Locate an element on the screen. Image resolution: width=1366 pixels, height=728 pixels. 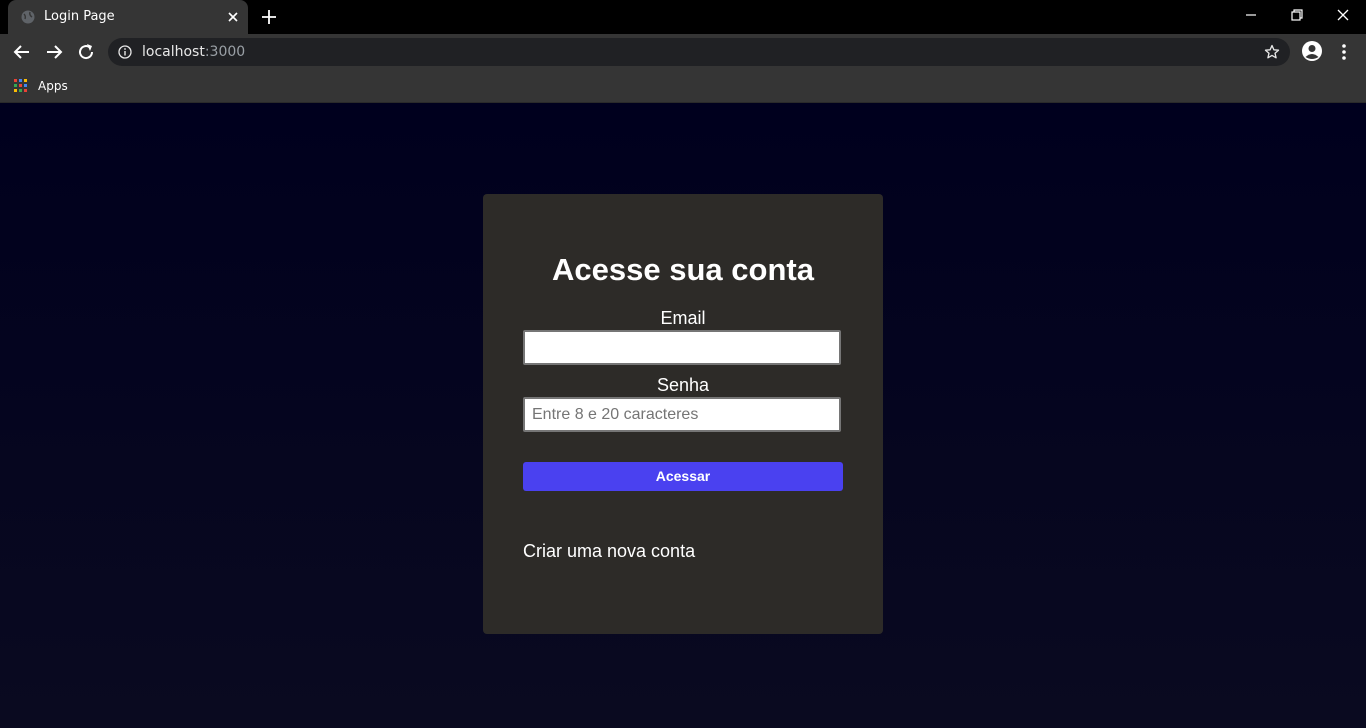
site-info-icon is located at coordinates (125, 52).